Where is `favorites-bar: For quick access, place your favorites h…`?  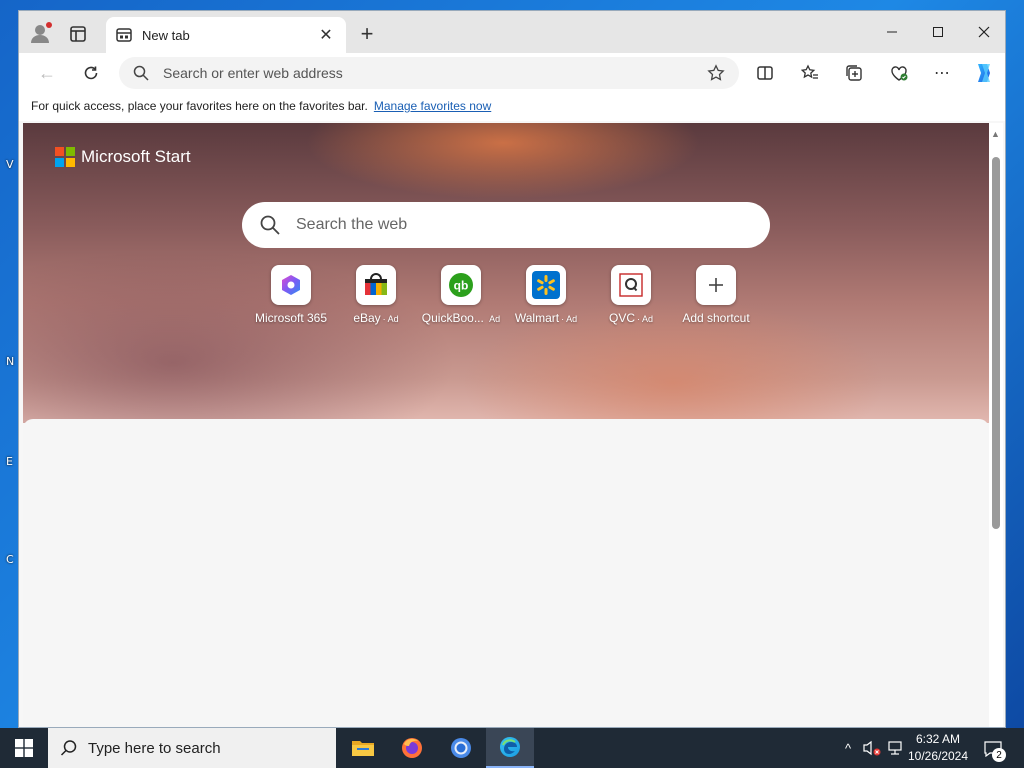 favorites-bar: For quick access, place your favorites h… is located at coordinates (512, 106).